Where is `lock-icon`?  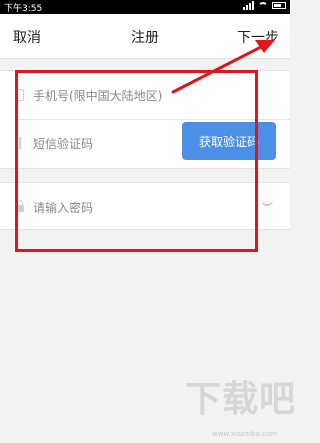 lock-icon is located at coordinates (20, 206).